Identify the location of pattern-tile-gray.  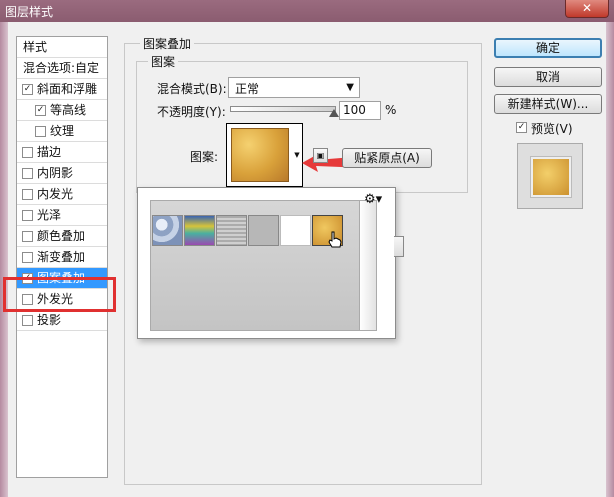
(263, 230).